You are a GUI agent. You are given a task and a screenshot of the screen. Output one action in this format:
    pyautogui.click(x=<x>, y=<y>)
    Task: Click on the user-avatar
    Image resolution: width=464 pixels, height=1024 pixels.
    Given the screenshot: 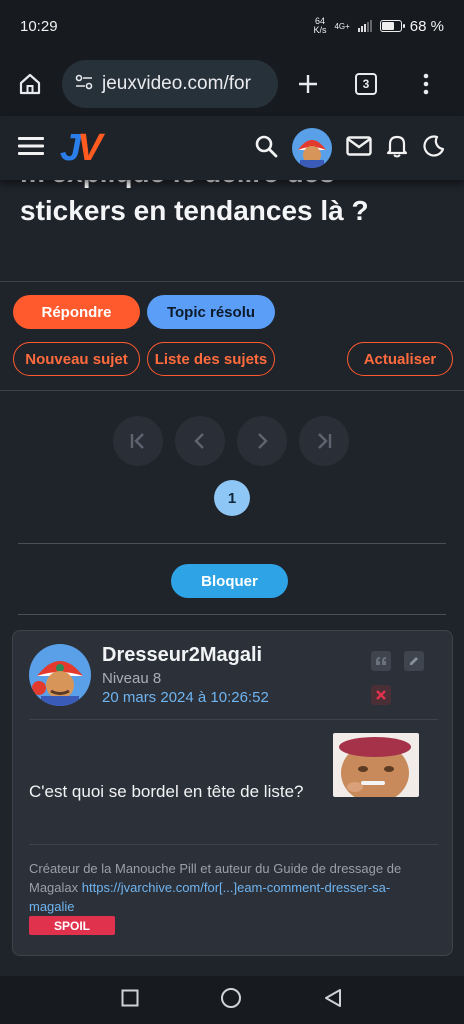 What is the action you would take?
    pyautogui.click(x=312, y=148)
    